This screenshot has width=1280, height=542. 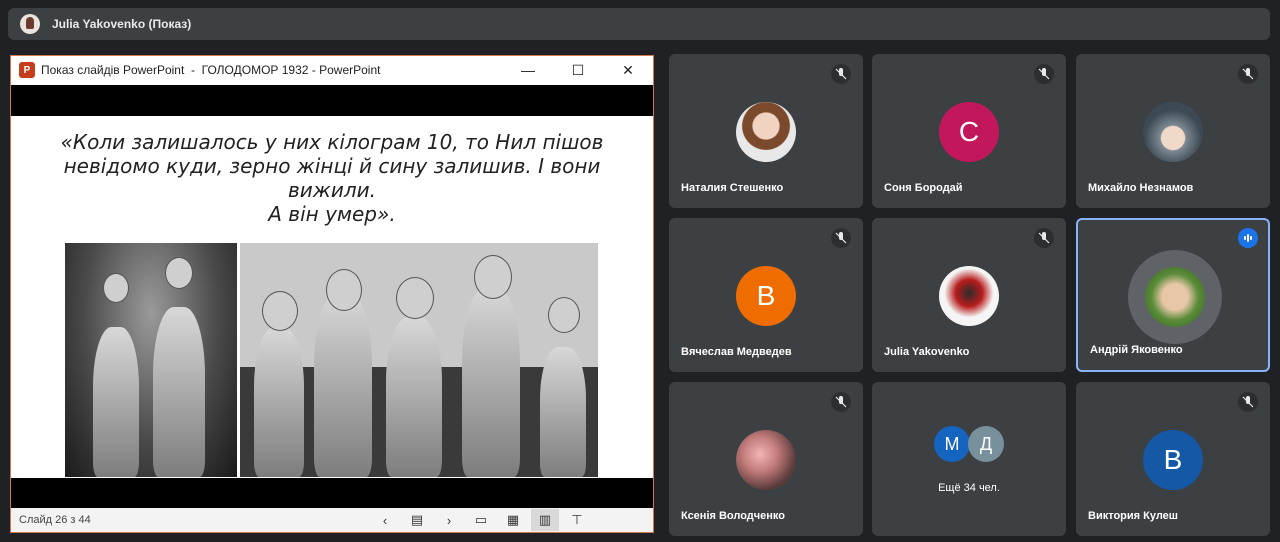 I want to click on participant-tile: В Виктория Кулеш, so click(x=1173, y=459).